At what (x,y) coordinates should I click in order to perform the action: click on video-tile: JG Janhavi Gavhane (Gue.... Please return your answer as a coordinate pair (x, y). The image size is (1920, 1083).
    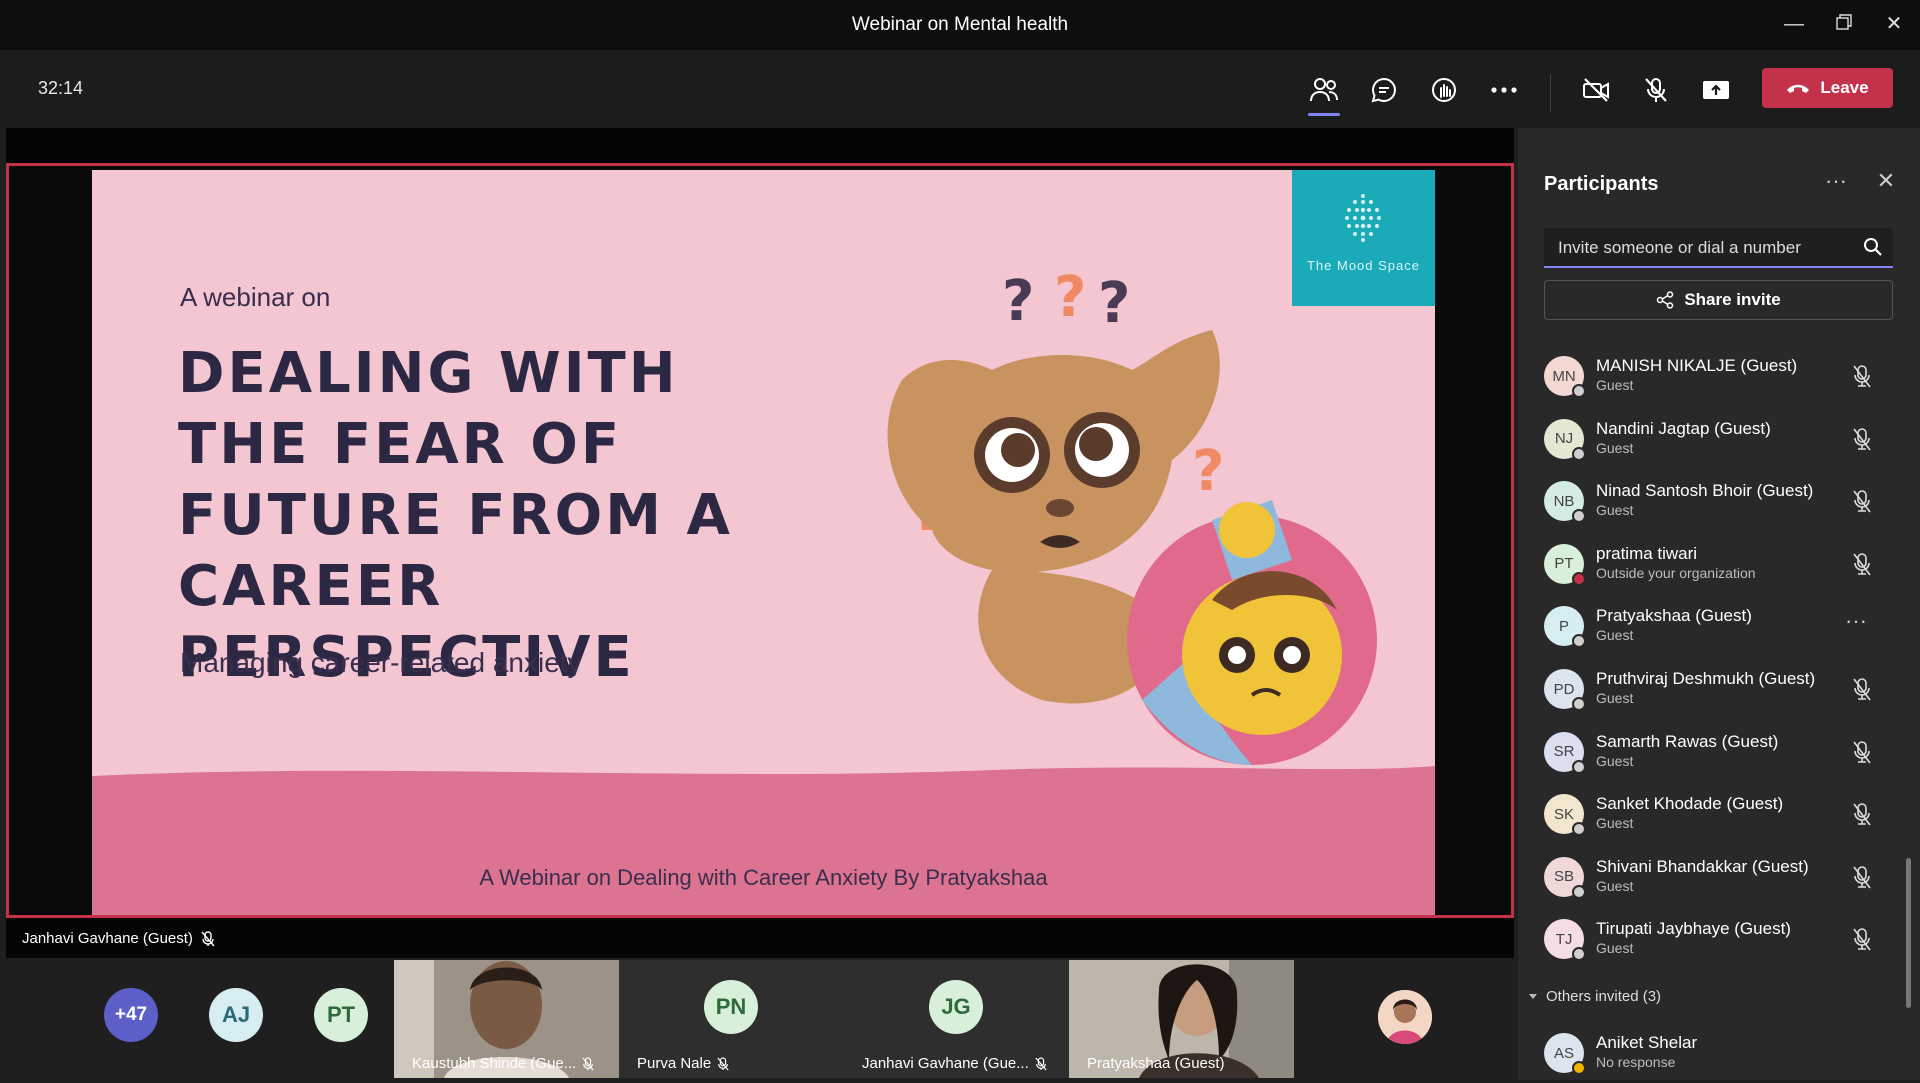
    Looking at the image, I should click on (956, 1019).